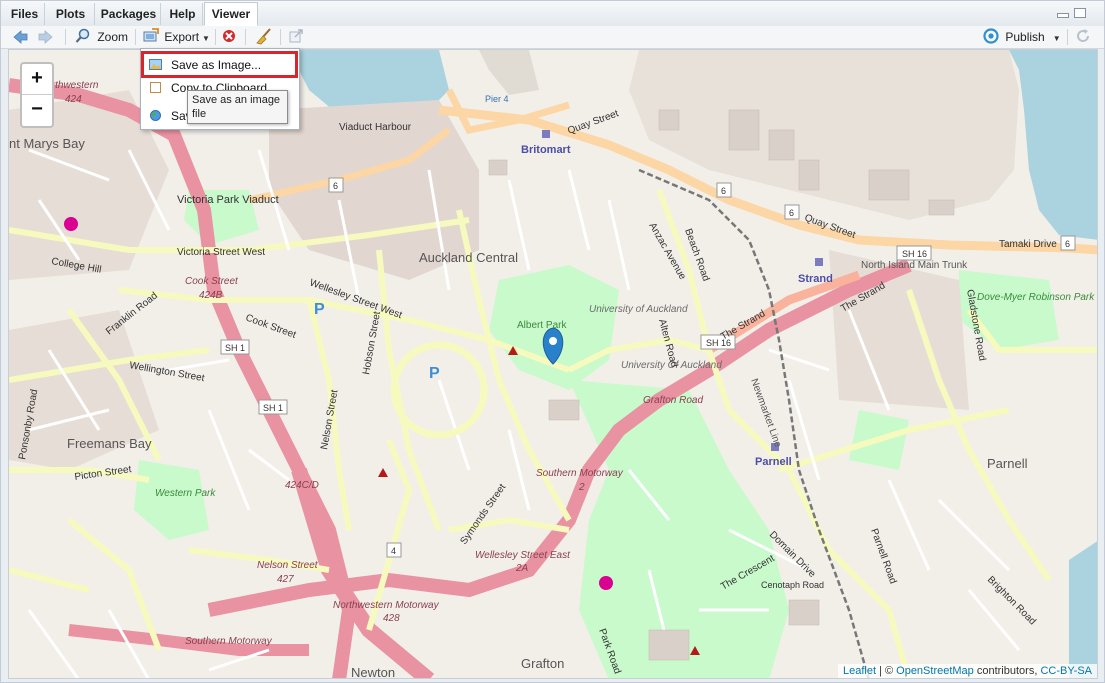 The image size is (1105, 683). Describe the element at coordinates (25, 14) in the screenshot. I see `tab-files: Files` at that location.